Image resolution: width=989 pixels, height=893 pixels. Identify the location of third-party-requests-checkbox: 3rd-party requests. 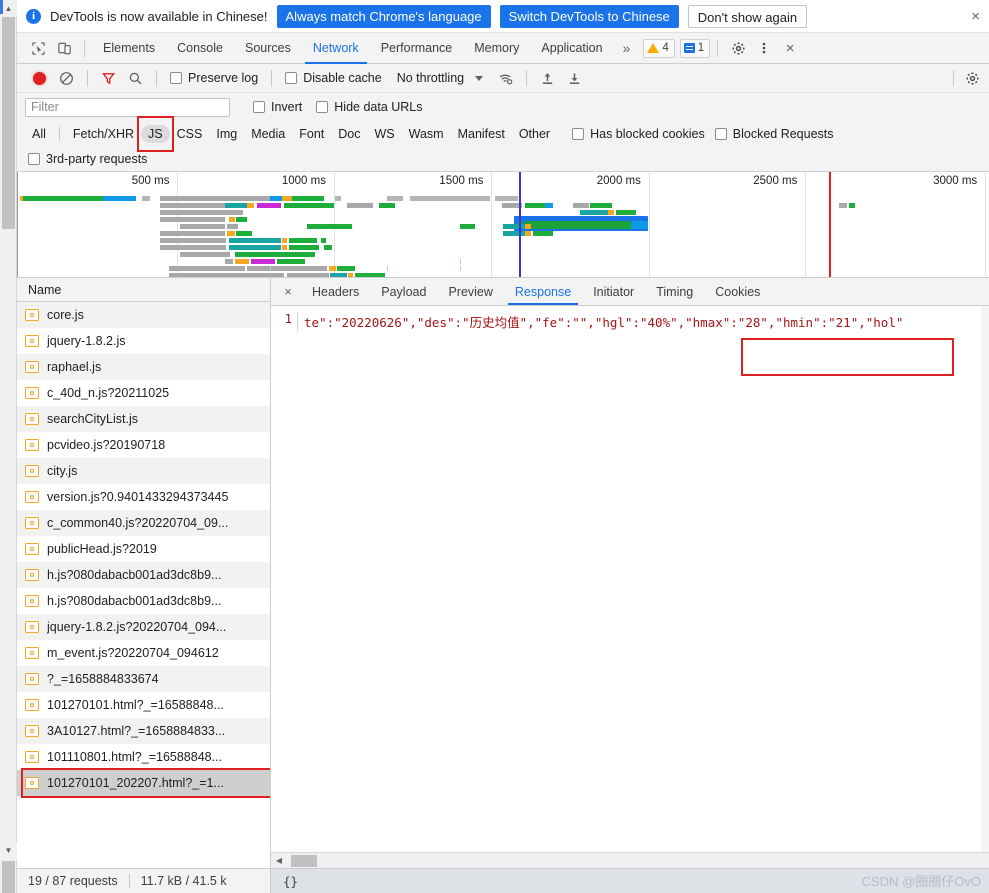
(88, 159).